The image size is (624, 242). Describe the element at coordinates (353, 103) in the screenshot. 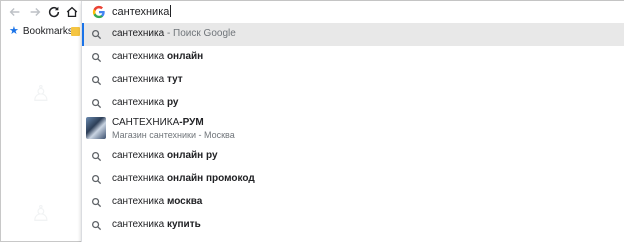

I see `suggestion-item: сантехника ру` at that location.